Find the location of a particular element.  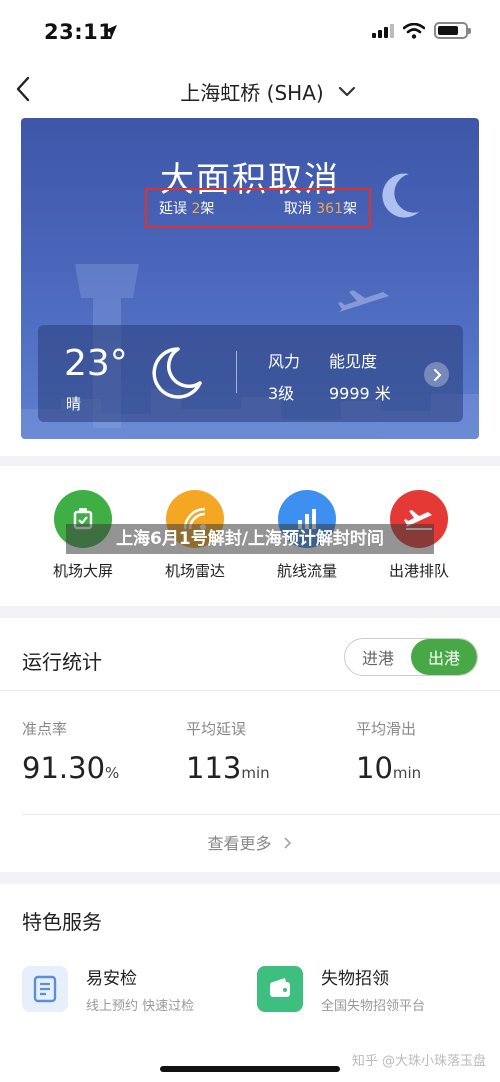

shortcut-label: 机场雷达 is located at coordinates (194, 571).